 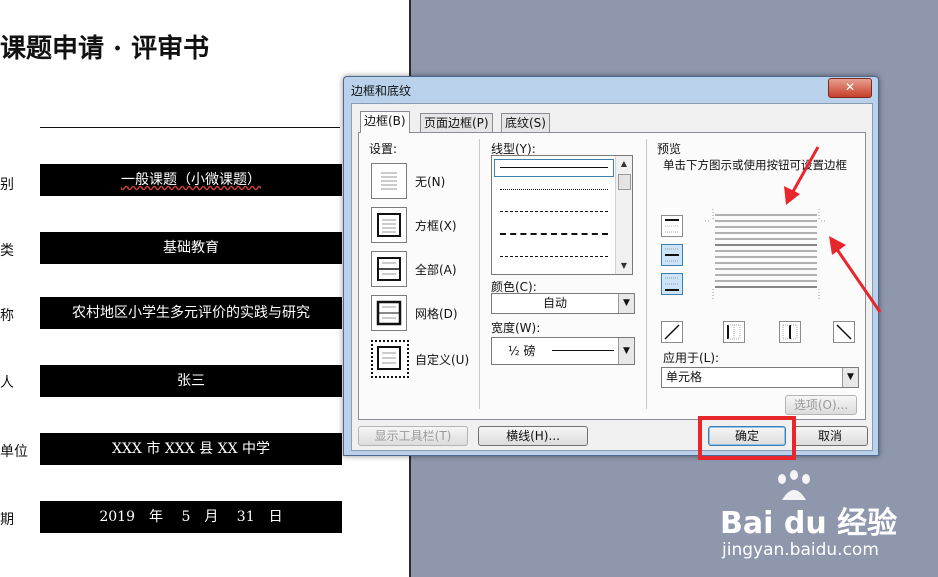 I want to click on field-label-name: 称, so click(x=7, y=316).